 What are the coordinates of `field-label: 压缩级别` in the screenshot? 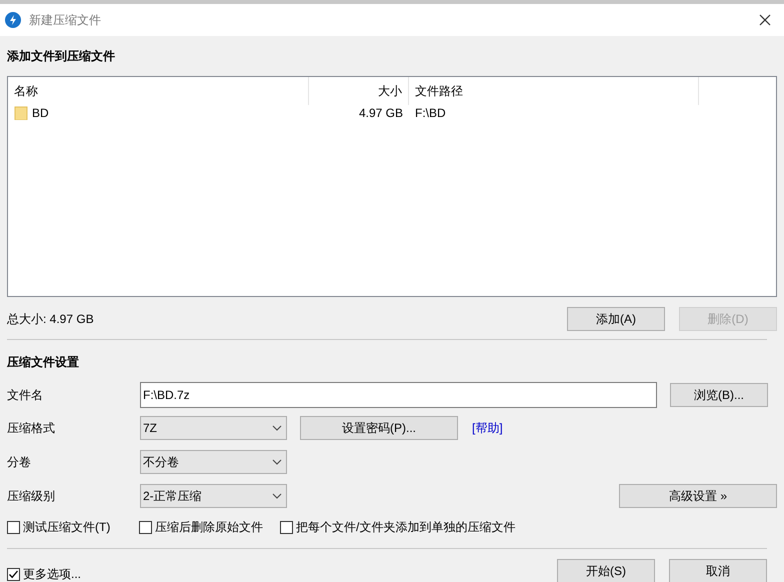 It's located at (31, 496).